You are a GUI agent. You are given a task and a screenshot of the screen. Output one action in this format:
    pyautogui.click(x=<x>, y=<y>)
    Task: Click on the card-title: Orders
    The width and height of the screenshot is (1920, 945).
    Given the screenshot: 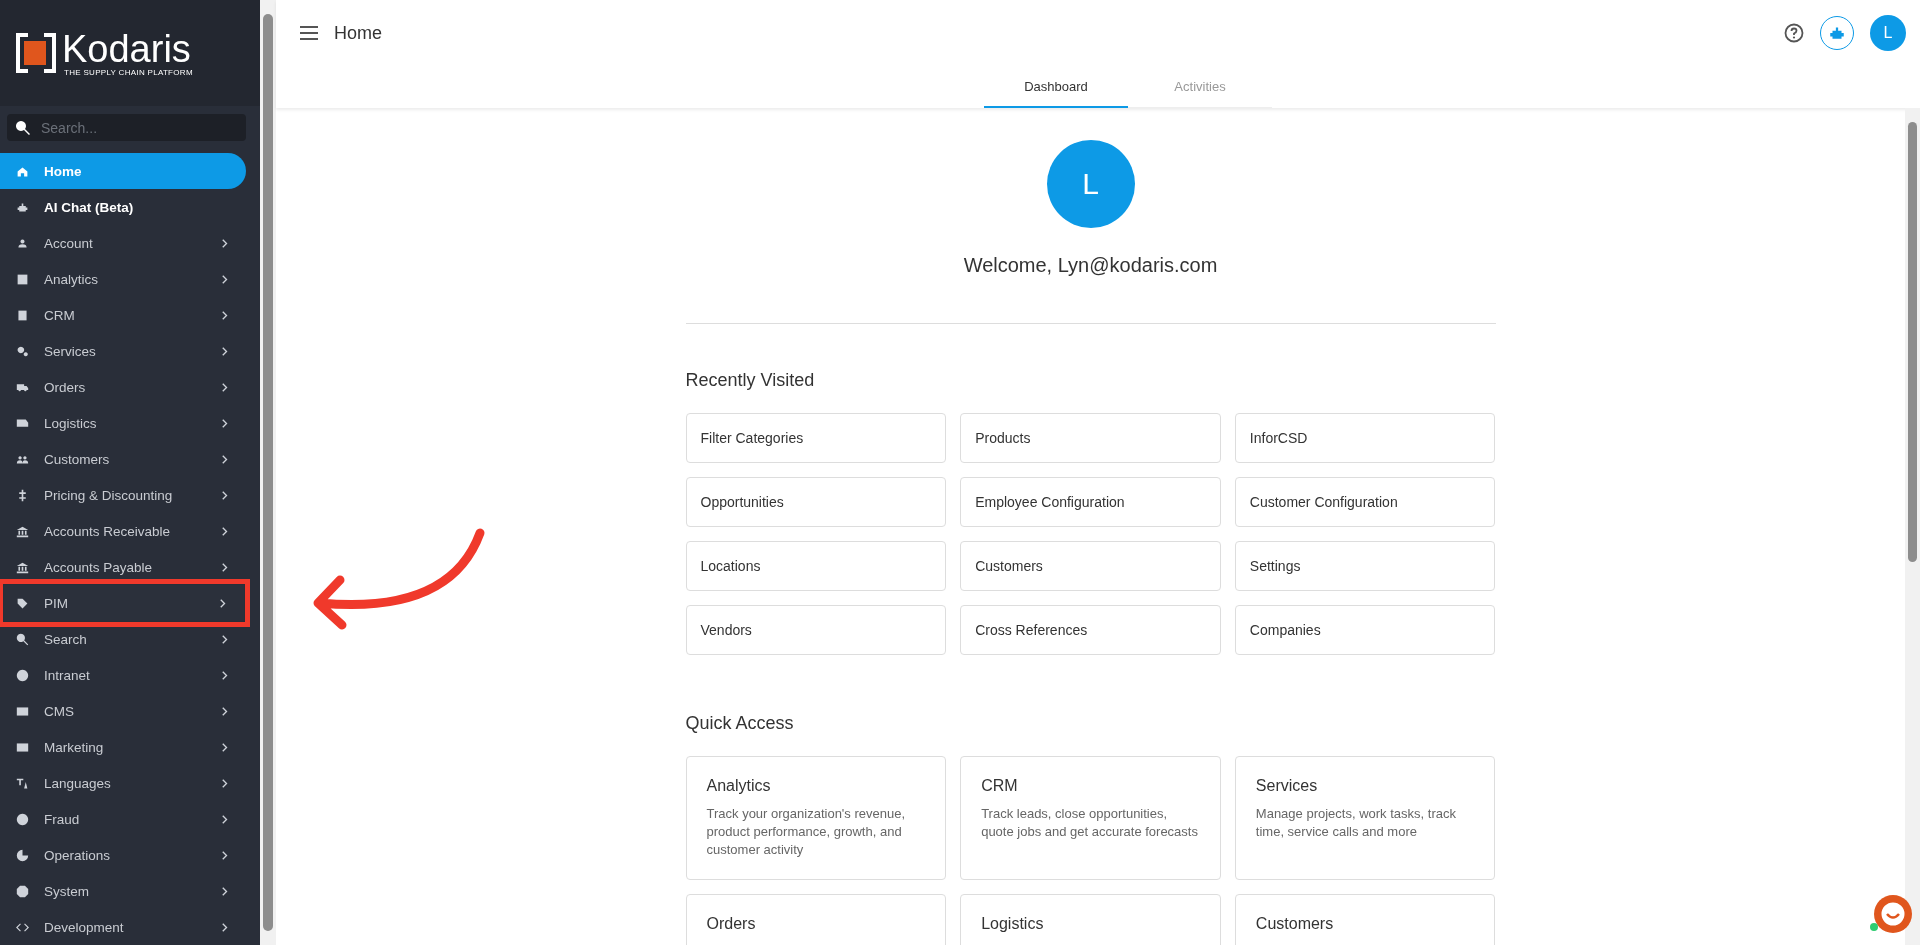 What is the action you would take?
    pyautogui.click(x=731, y=924)
    